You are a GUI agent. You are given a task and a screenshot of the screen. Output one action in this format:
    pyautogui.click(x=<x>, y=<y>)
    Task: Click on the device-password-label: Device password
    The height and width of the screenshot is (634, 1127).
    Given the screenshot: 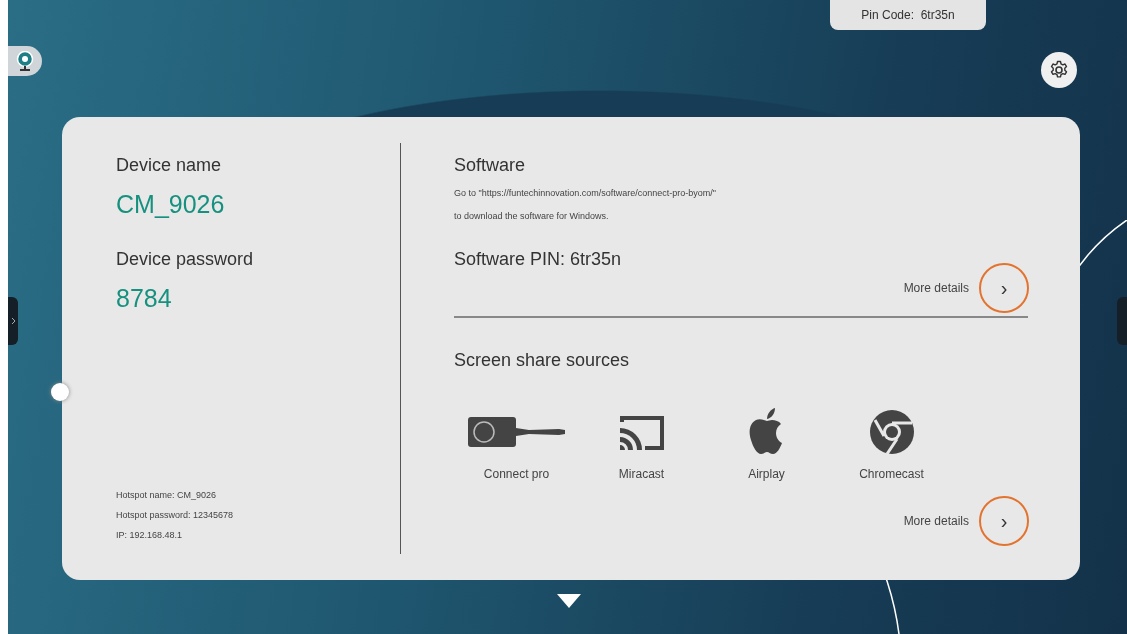 What is the action you would take?
    pyautogui.click(x=185, y=259)
    